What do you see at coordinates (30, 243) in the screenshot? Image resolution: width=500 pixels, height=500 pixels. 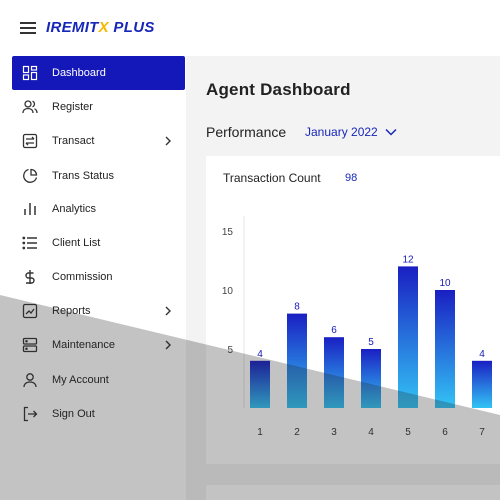 I see `list-icon` at bounding box center [30, 243].